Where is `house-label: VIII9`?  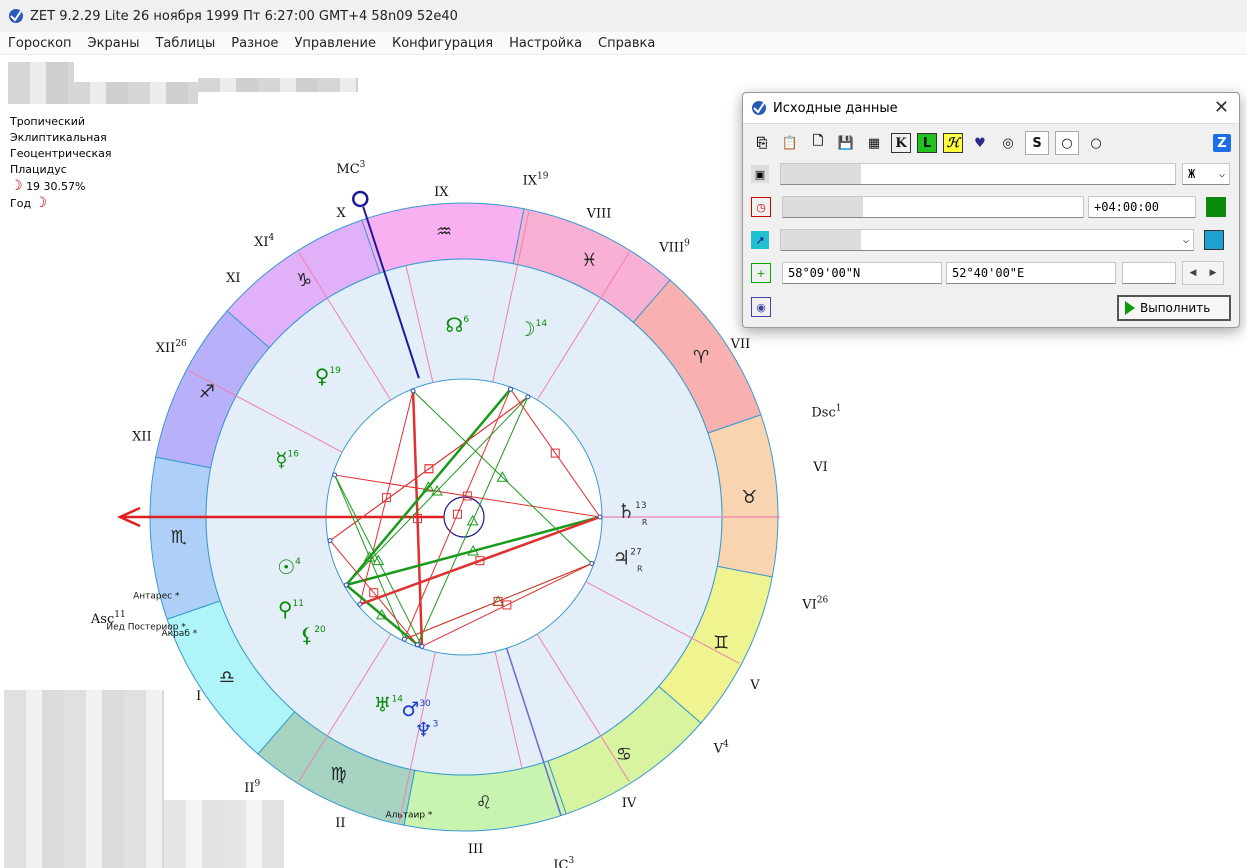
house-label: VIII9 is located at coordinates (674, 247).